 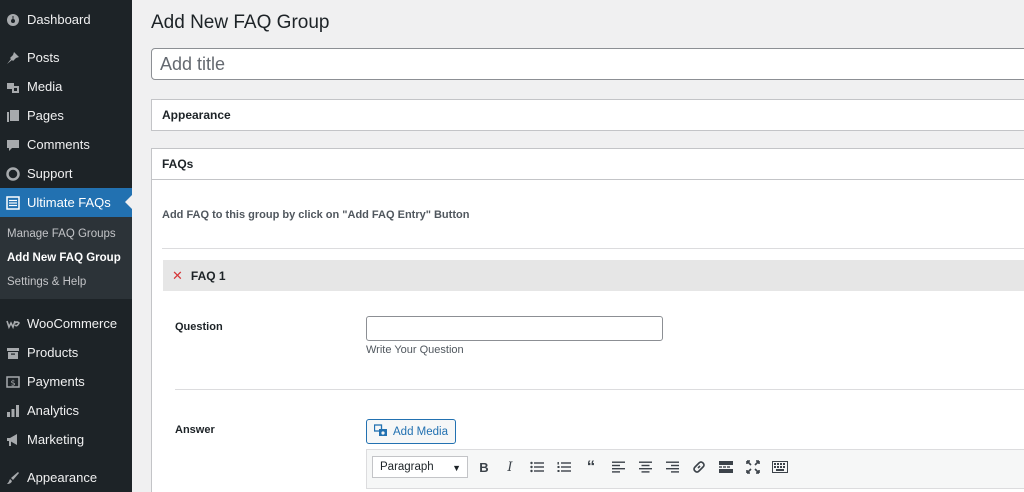 What do you see at coordinates (240, 22) in the screenshot?
I see `page-title: Add New FAQ Group` at bounding box center [240, 22].